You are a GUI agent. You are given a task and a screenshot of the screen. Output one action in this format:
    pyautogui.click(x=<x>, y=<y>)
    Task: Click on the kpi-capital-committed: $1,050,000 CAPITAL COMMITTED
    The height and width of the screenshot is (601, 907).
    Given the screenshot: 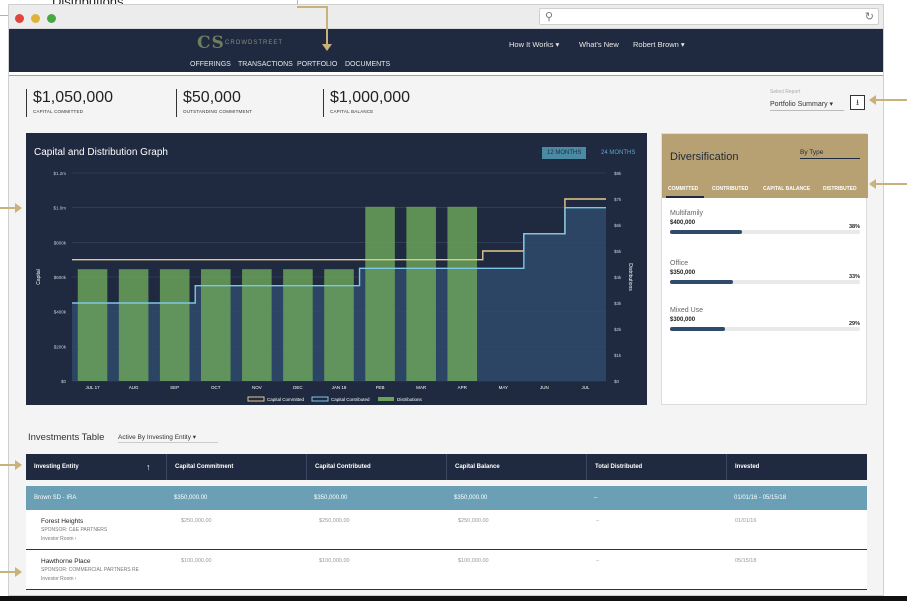 What is the action you would take?
    pyautogui.click(x=69, y=103)
    